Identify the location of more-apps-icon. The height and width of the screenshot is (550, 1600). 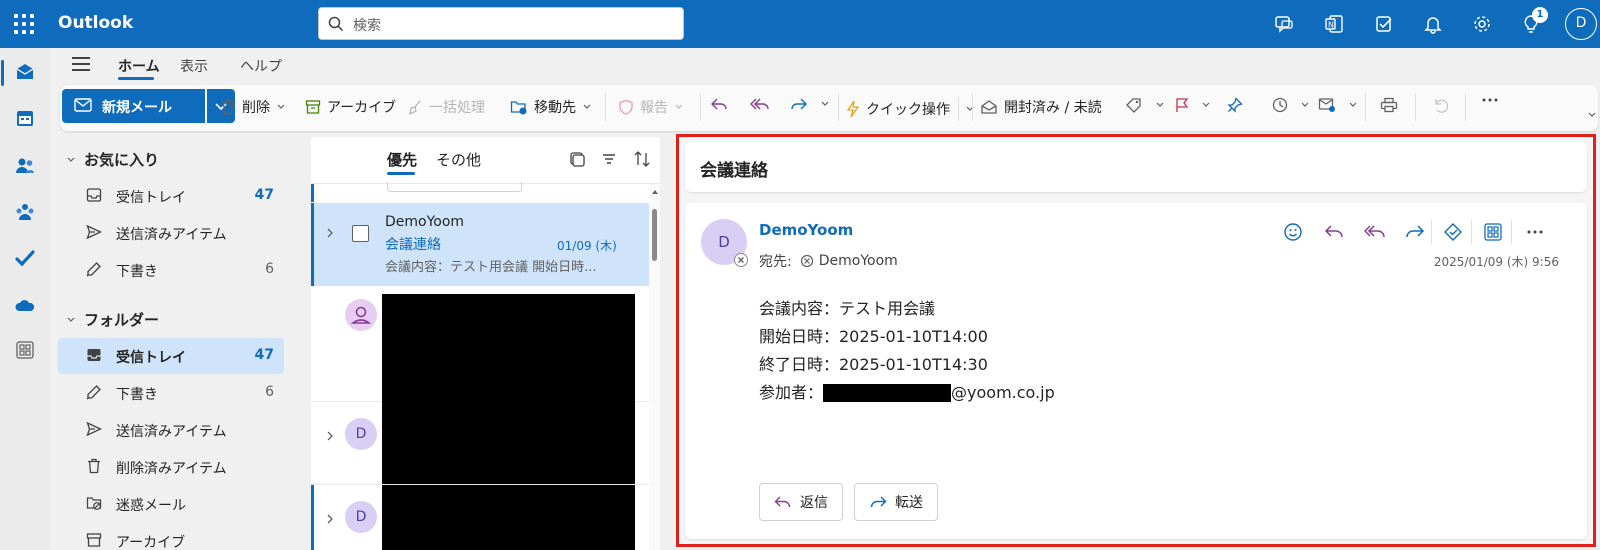
(25, 350).